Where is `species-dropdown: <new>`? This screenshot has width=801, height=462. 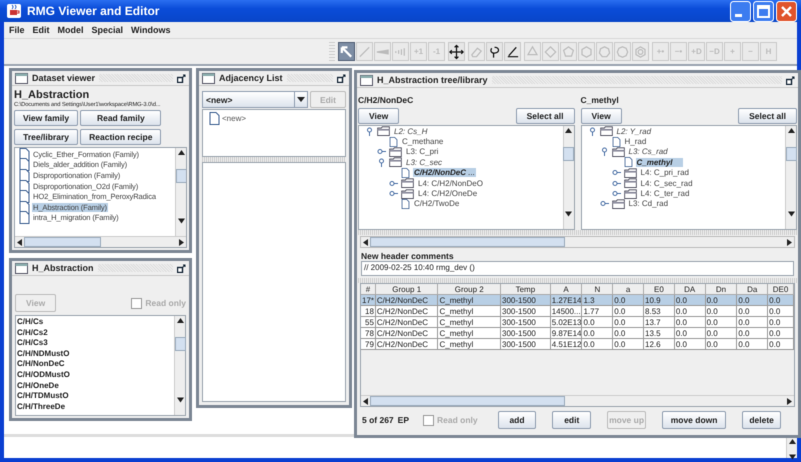 species-dropdown: <new> is located at coordinates (255, 99).